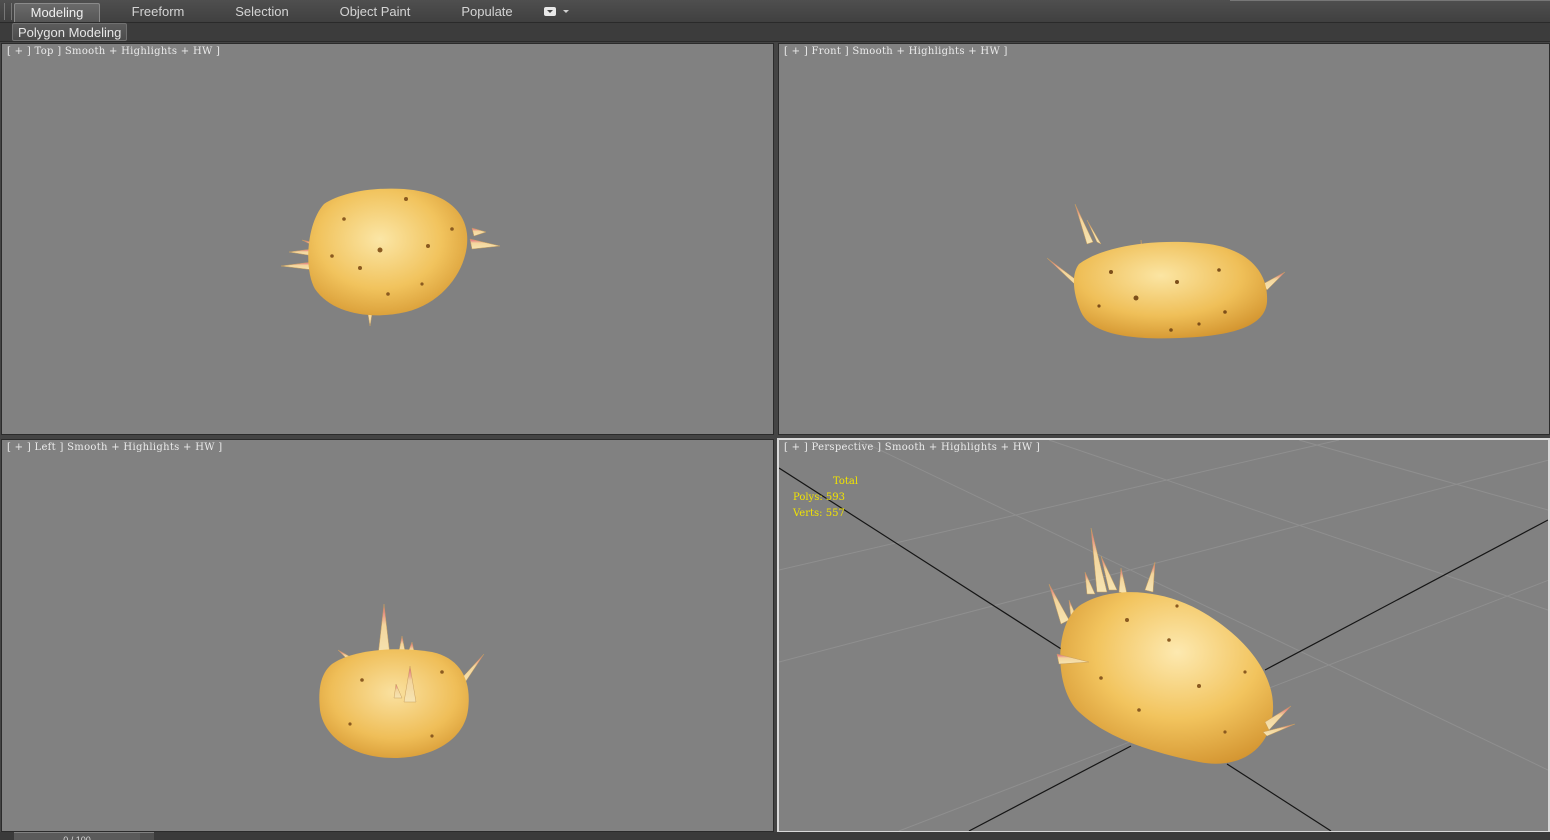 The width and height of the screenshot is (1550, 840). I want to click on tab-populate: Populate, so click(487, 12).